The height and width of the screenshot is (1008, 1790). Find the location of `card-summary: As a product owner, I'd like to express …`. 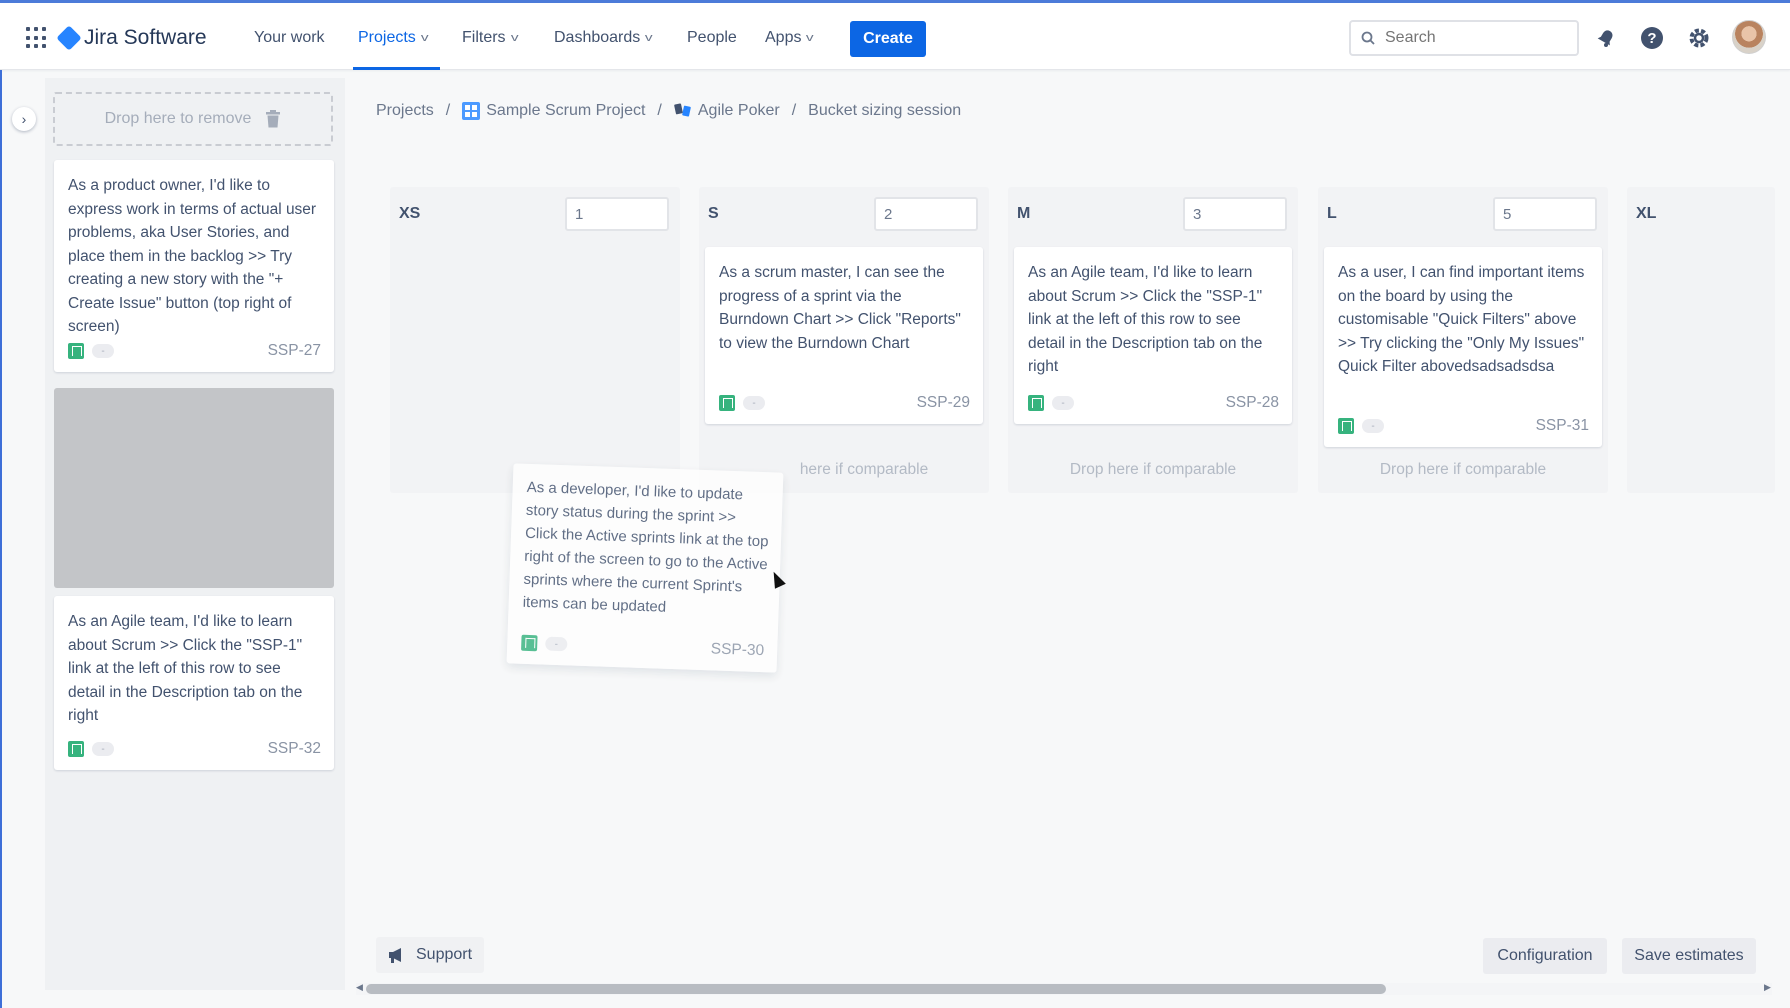

card-summary: As a product owner, I'd like to express … is located at coordinates (192, 256).